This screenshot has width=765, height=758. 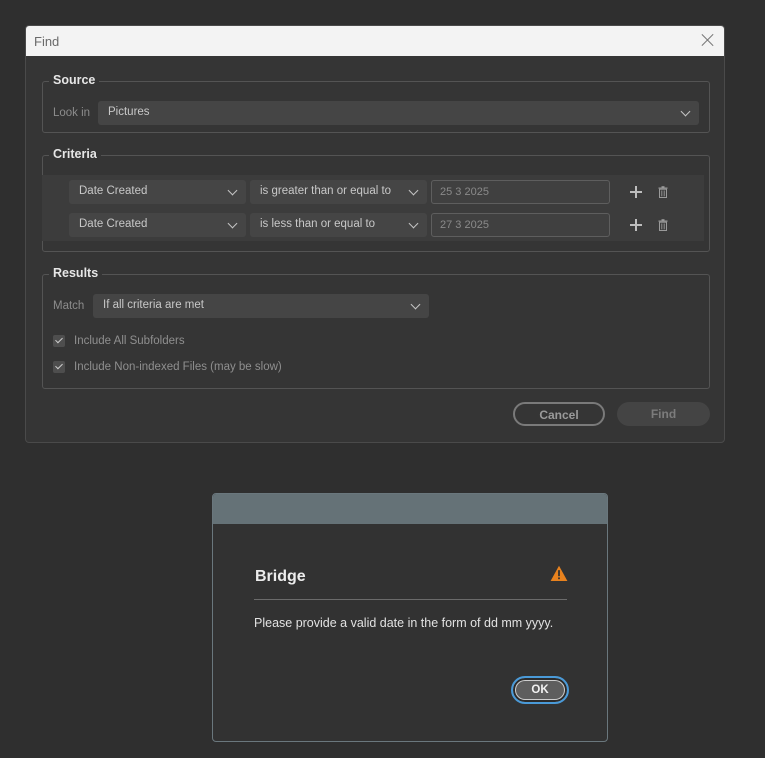 What do you see at coordinates (129, 341) in the screenshot?
I see `include-subfolders-label: Include All Subfolders` at bounding box center [129, 341].